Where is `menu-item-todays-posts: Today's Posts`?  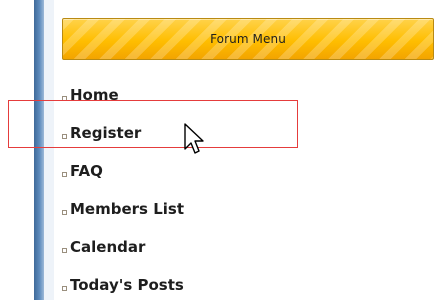
menu-item-todays-posts: Today's Posts is located at coordinates (242, 285).